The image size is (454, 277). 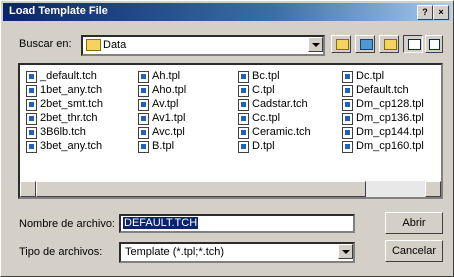 I want to click on file-item: Av.tpl, so click(x=161, y=104).